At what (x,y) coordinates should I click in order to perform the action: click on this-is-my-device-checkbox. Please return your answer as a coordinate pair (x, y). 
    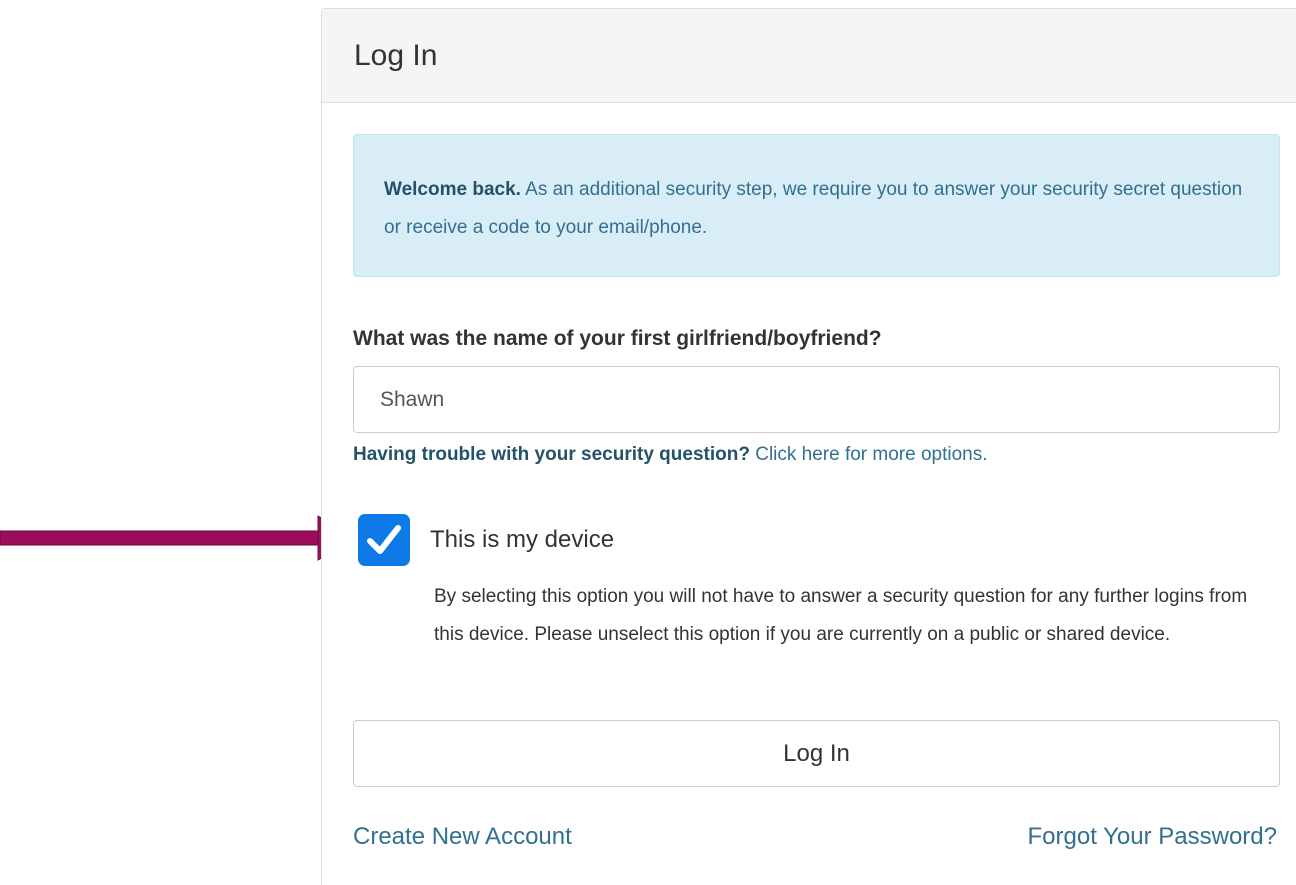
    Looking at the image, I should click on (384, 540).